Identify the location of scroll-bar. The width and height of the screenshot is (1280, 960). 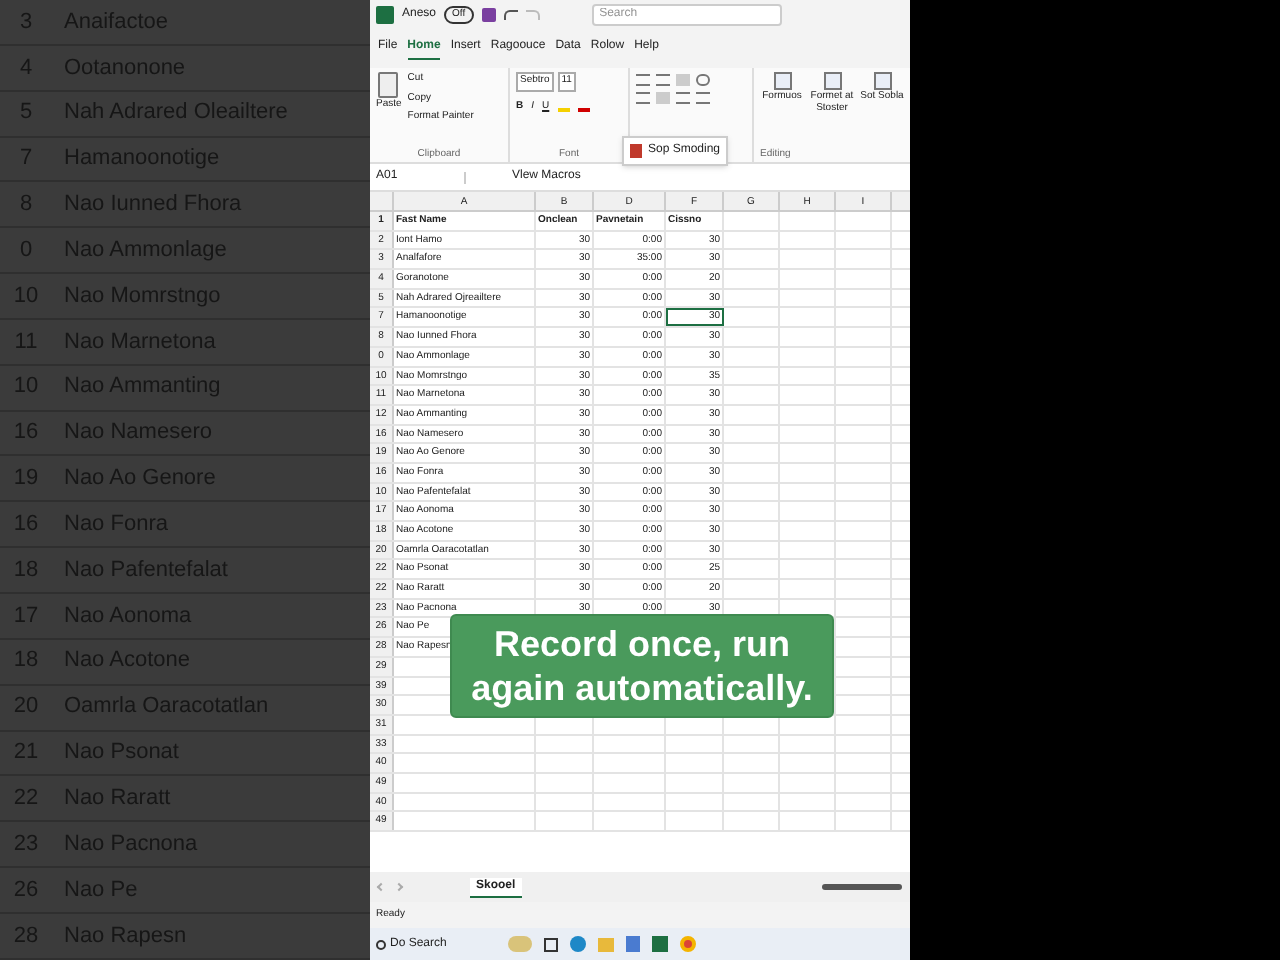
(862, 887).